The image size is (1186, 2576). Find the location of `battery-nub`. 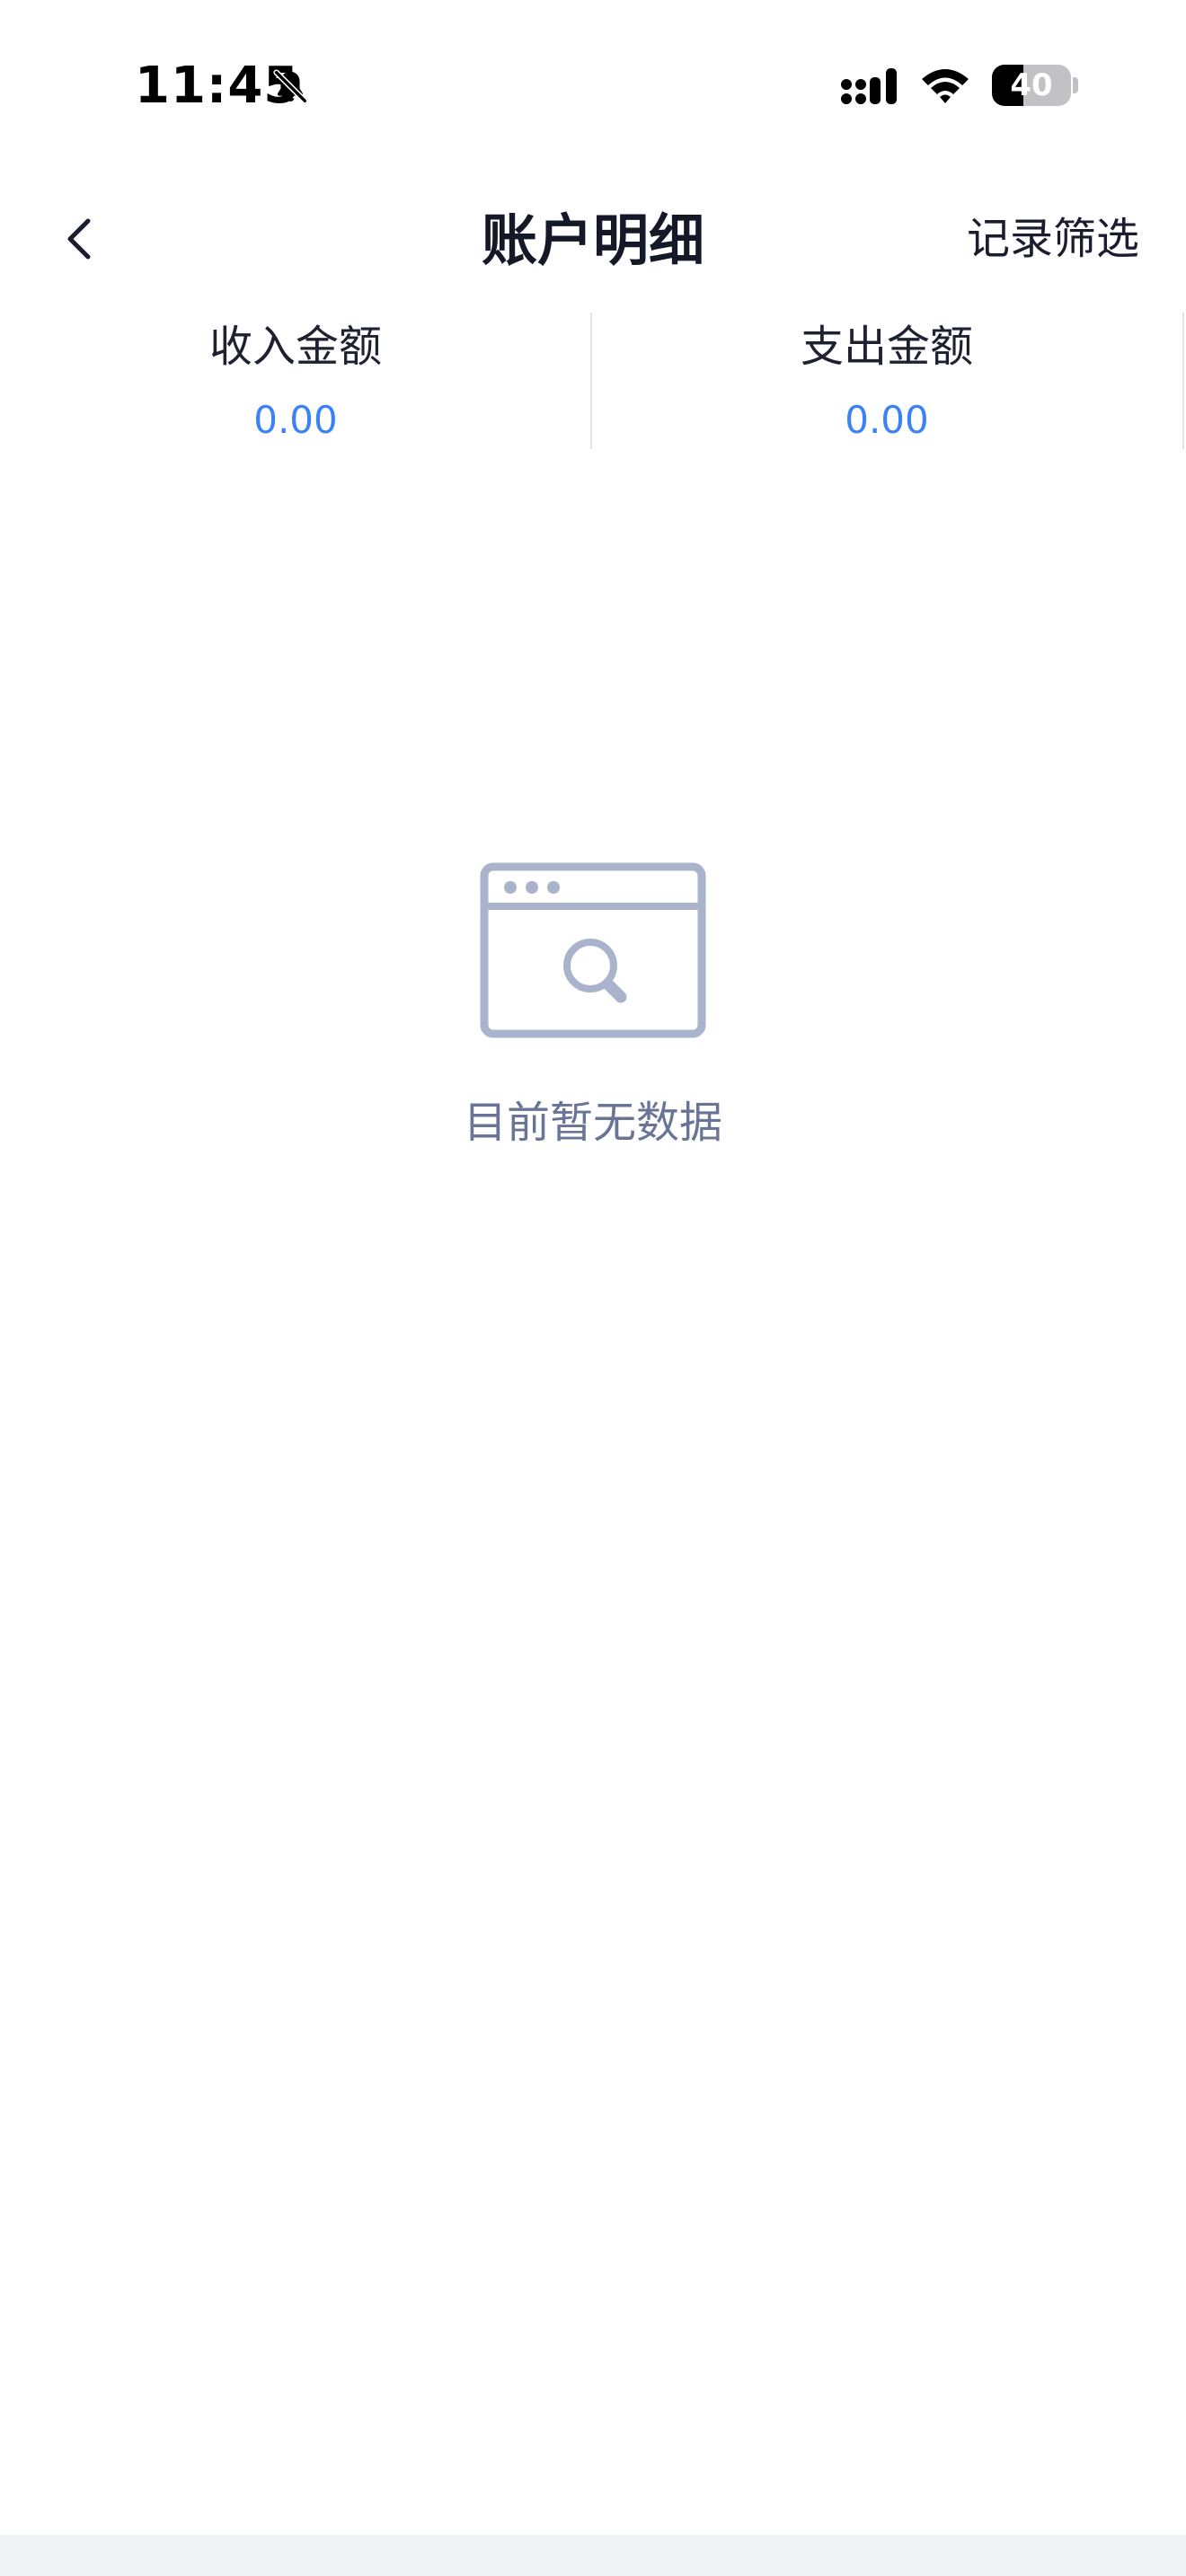

battery-nub is located at coordinates (1075, 85).